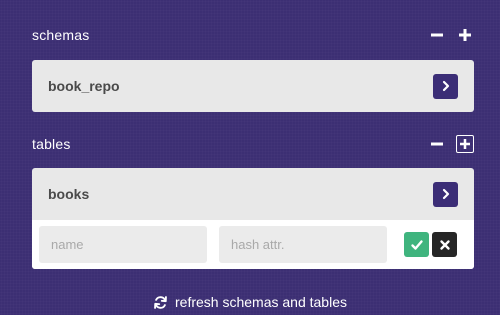 This screenshot has height=315, width=500. What do you see at coordinates (303, 244) in the screenshot?
I see `hash-attribute-input` at bounding box center [303, 244].